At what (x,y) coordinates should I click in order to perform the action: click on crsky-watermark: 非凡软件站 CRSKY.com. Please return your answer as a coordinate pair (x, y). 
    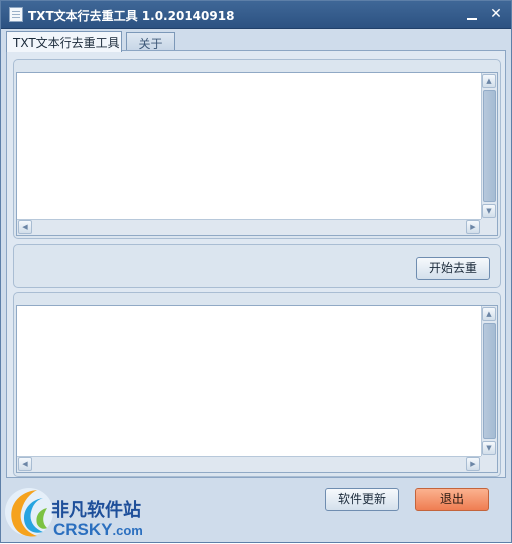
    Looking at the image, I should click on (81, 513).